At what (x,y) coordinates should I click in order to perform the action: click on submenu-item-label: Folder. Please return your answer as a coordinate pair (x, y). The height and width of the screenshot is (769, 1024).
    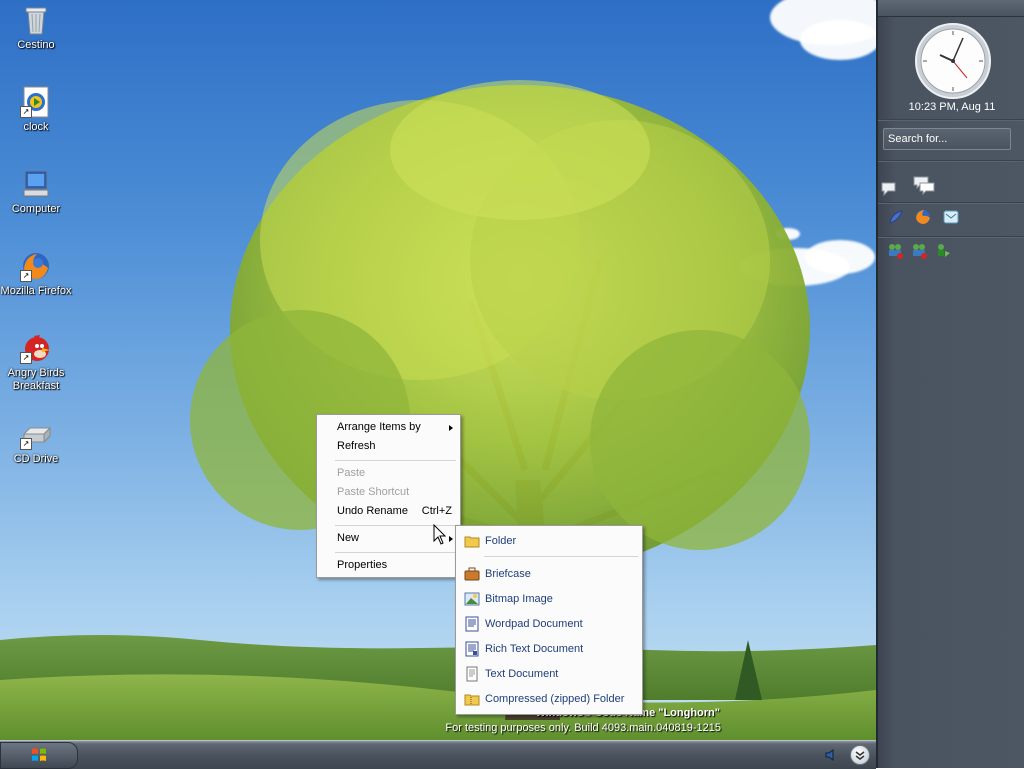
    Looking at the image, I should click on (501, 541).